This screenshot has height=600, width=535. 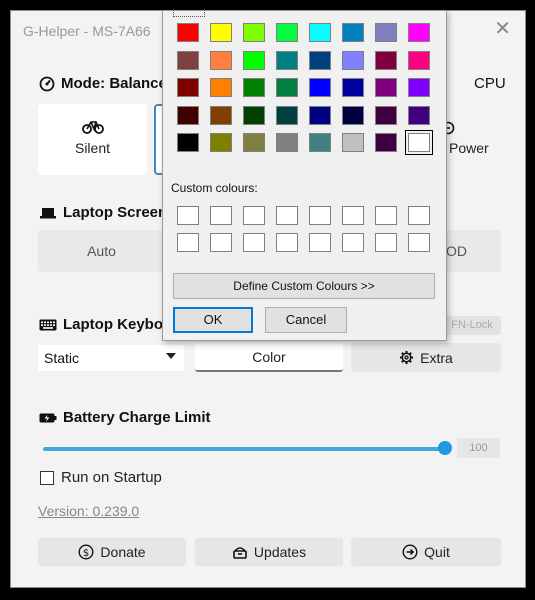 What do you see at coordinates (472, 251) in the screenshot?
I see `screen-option-od: OD` at bounding box center [472, 251].